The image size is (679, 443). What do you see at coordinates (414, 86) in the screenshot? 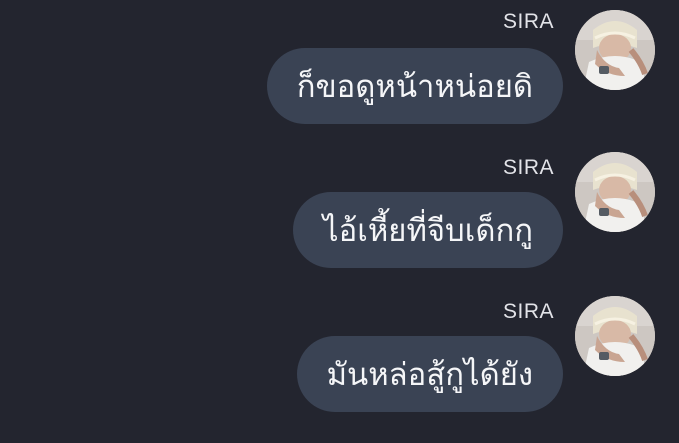
I see `message-bubble: ก็ขอดูหน้าหน่อยดิ` at bounding box center [414, 86].